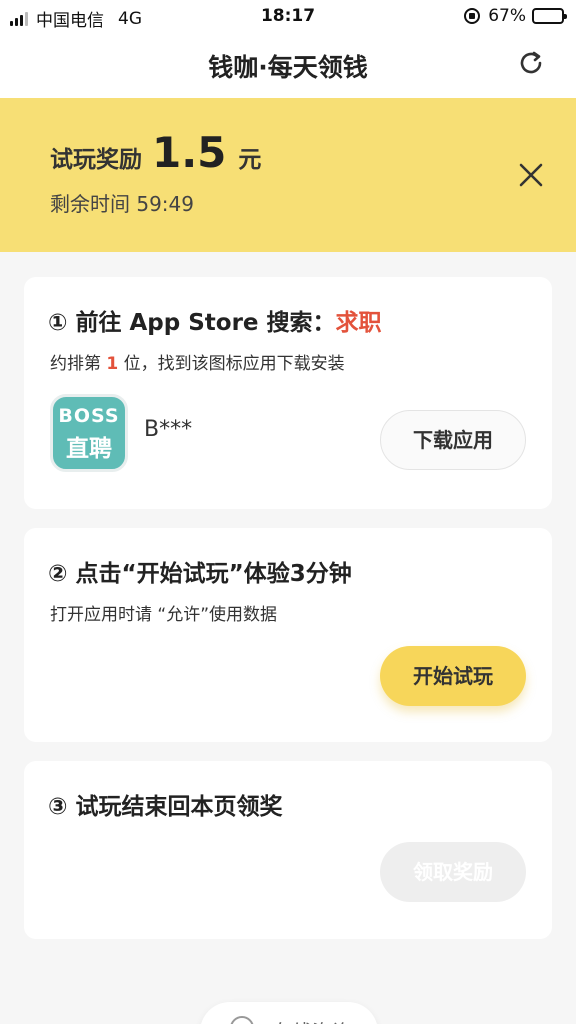 This screenshot has width=576, height=1024. Describe the element at coordinates (112, 364) in the screenshot. I see `rank-number: 1` at that location.